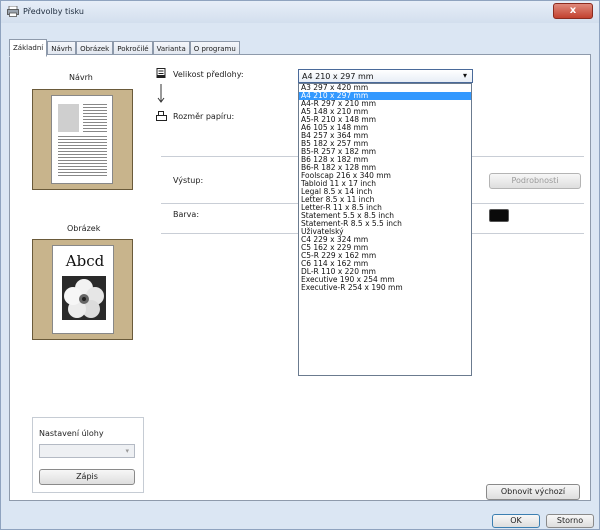 Image resolution: width=600 pixels, height=530 pixels. What do you see at coordinates (82, 136) in the screenshot?
I see `page-text-lines-lower` at bounding box center [82, 136].